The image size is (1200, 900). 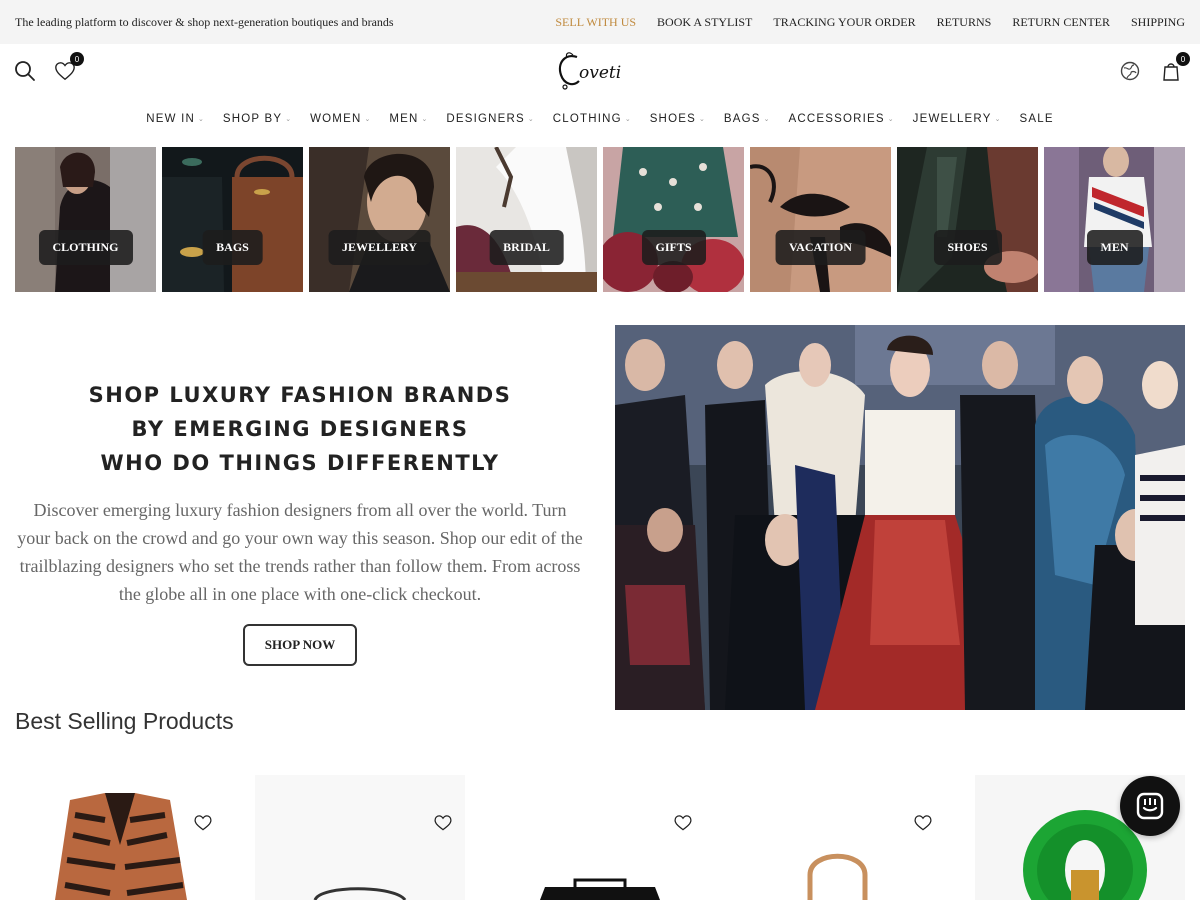 What do you see at coordinates (595, 22) in the screenshot?
I see `top-link-sell-with-us: SELL WITH US` at bounding box center [595, 22].